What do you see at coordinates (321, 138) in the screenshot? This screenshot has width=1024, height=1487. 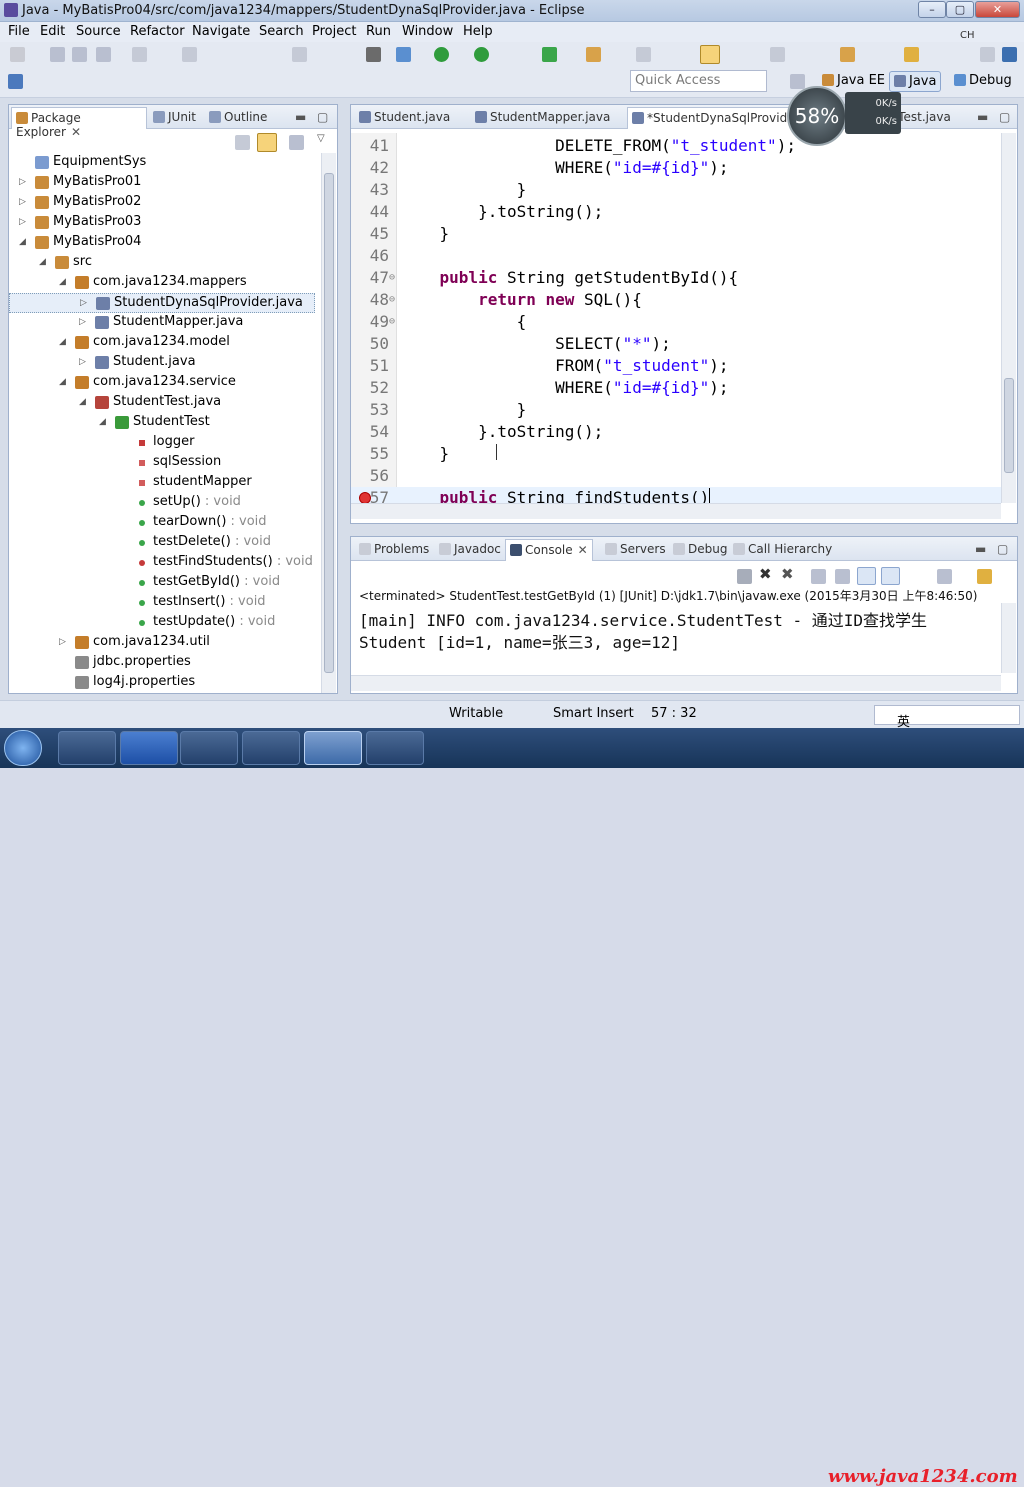 I see `view-dropdown-icon: ▽` at bounding box center [321, 138].